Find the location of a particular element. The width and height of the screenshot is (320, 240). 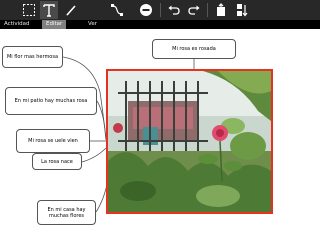

text-icon is located at coordinates (49, 10).